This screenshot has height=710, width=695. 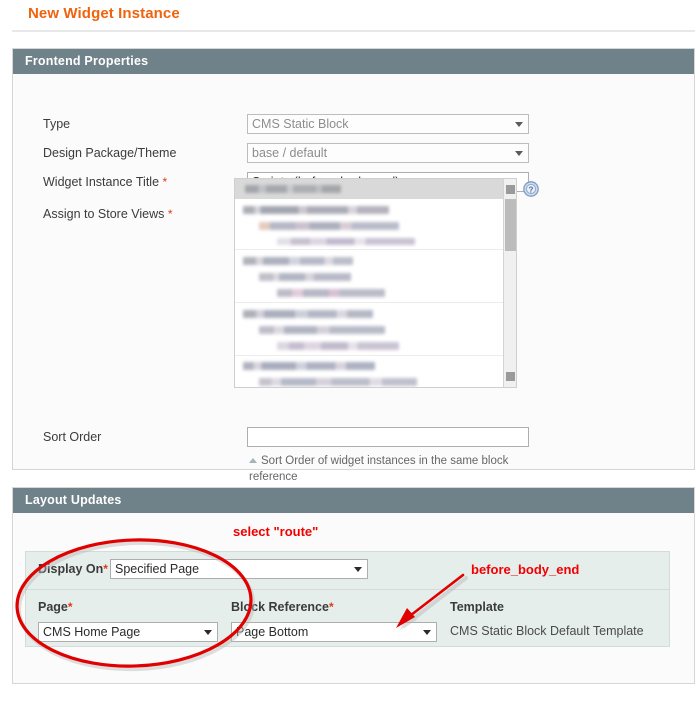 I want to click on label-block-reference-text: Block Reference, so click(x=280, y=607).